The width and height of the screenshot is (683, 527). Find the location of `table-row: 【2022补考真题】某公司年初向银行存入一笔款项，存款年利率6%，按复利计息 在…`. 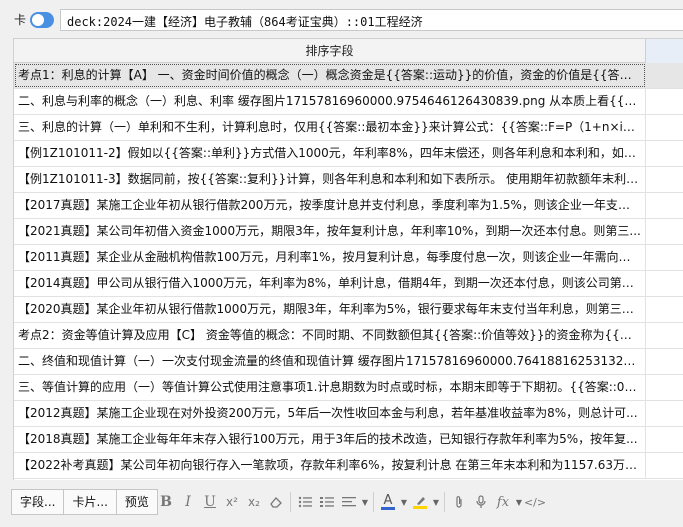

table-row: 【2022补考真题】某公司年初向银行存入一笔款项，存款年利率6%，按复利计息 在… is located at coordinates (348, 466).